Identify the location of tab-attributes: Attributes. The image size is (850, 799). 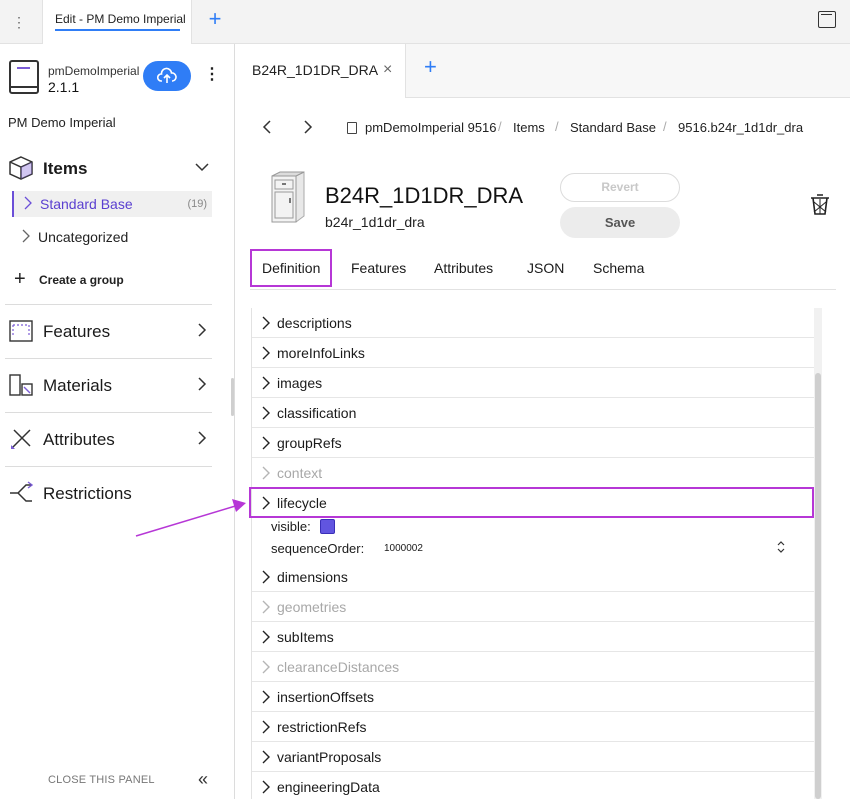
(463, 268).